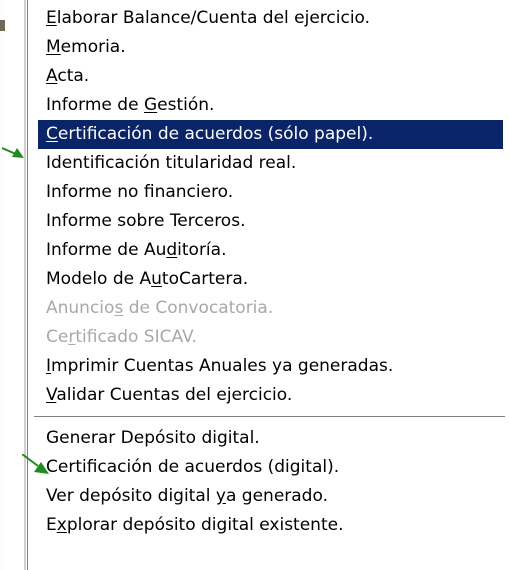 Image resolution: width=509 pixels, height=570 pixels. Describe the element at coordinates (106, 250) in the screenshot. I see `menu-item-label-pre: Informe de Au` at that location.